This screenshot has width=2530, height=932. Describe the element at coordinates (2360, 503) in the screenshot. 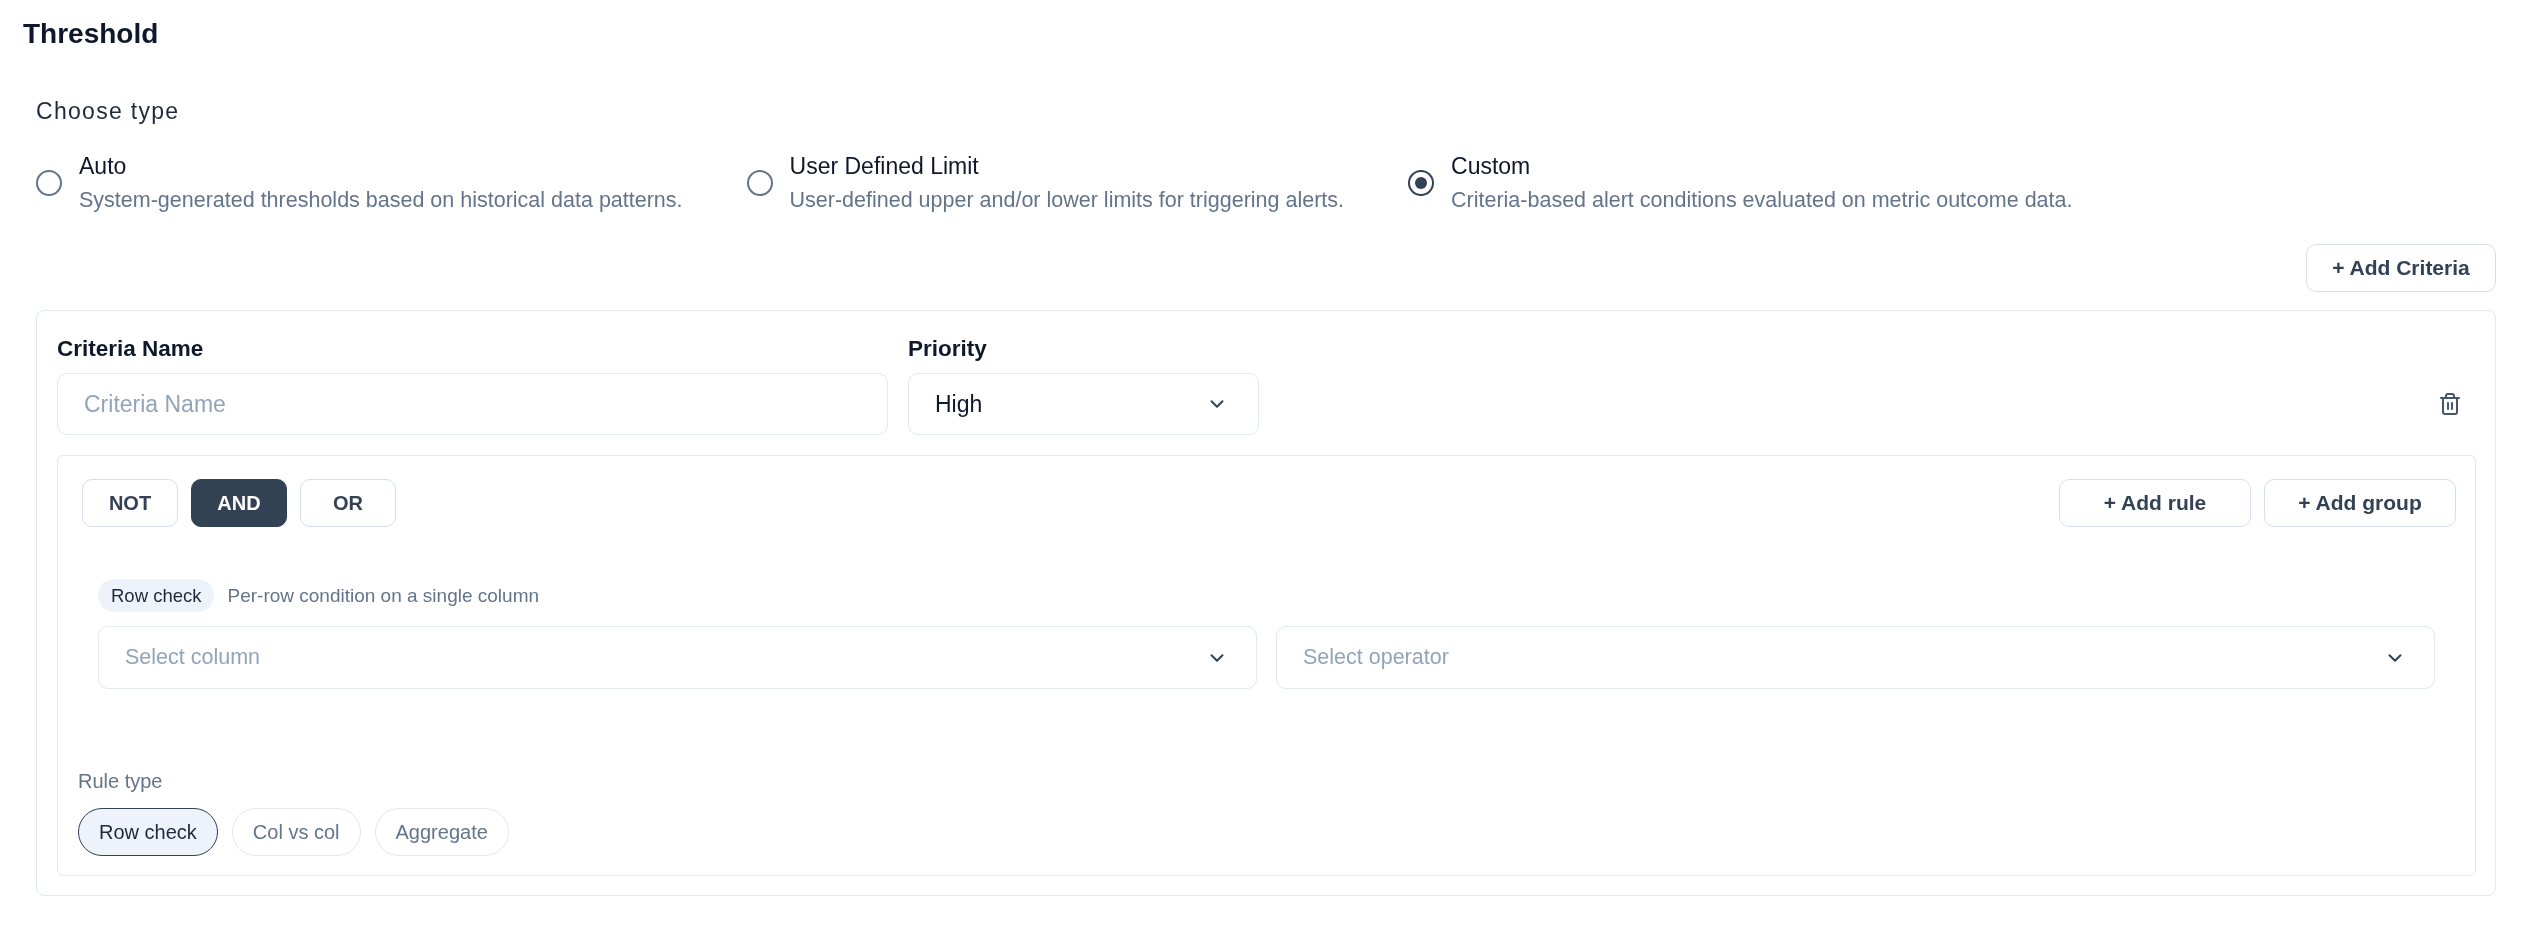

I see `add-group-button: + Add group` at that location.